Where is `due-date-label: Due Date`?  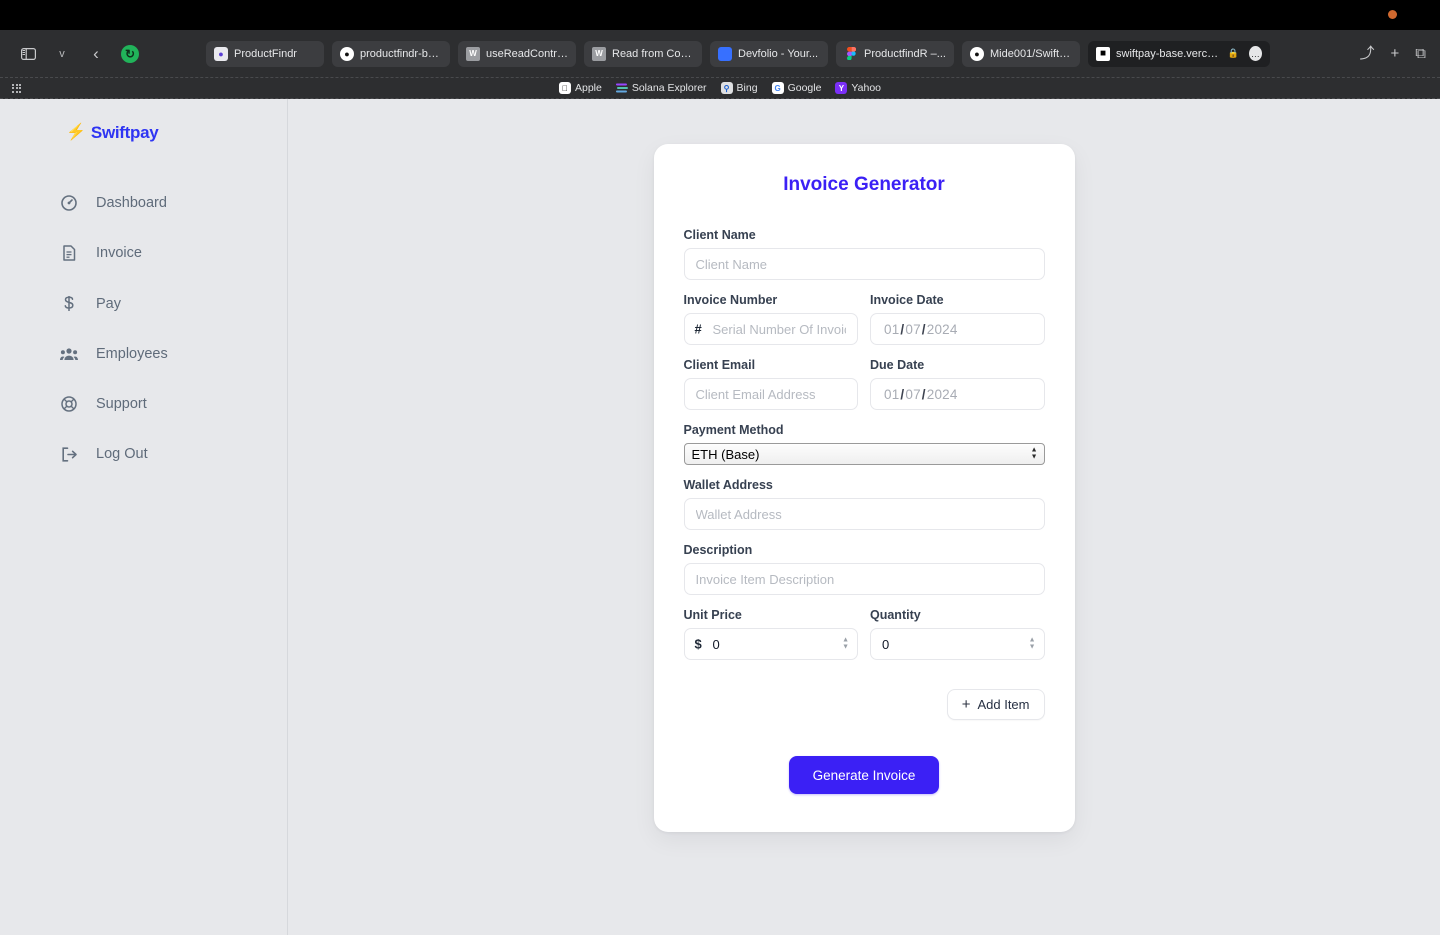
due-date-label: Due Date is located at coordinates (897, 365).